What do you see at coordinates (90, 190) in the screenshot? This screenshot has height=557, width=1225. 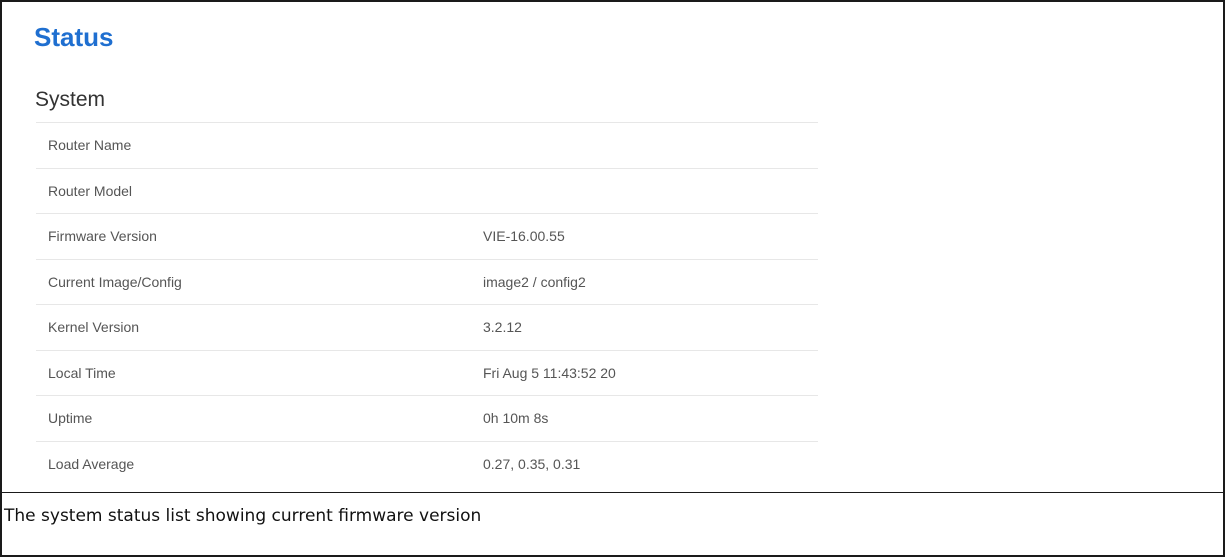 I see `row-label: Router Model` at bounding box center [90, 190].